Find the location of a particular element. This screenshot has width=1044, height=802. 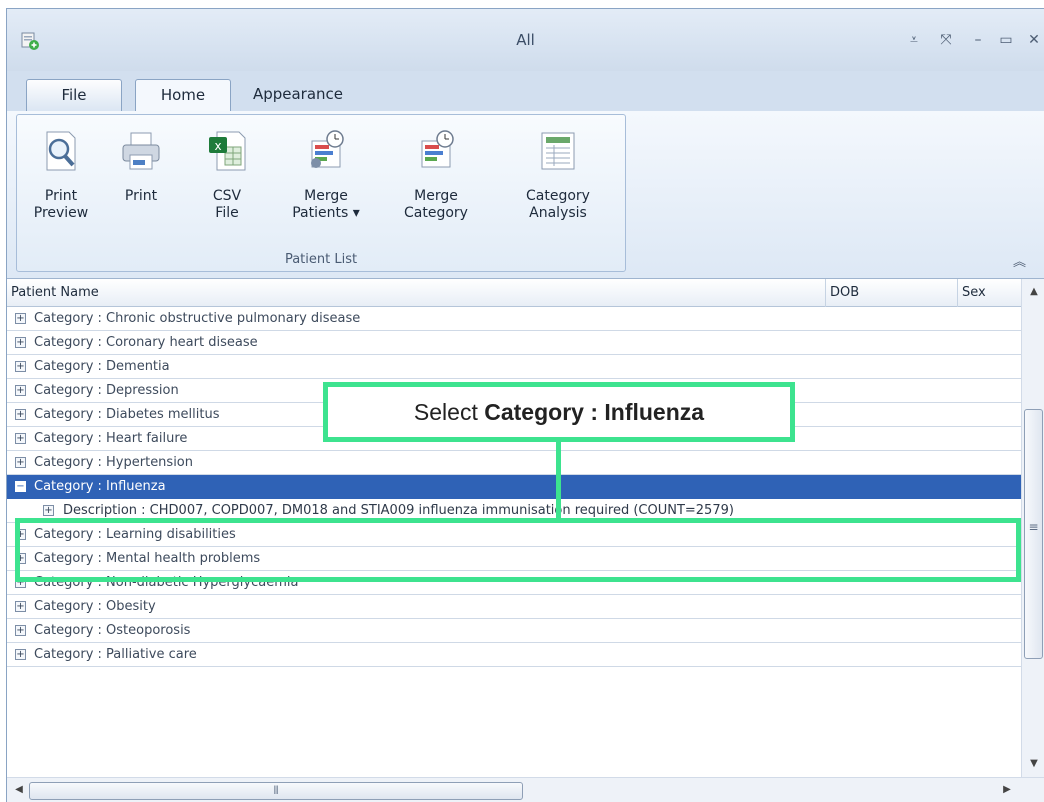

table-row: + Category : Non-diabetic Hyperglycaemia is located at coordinates (514, 583).